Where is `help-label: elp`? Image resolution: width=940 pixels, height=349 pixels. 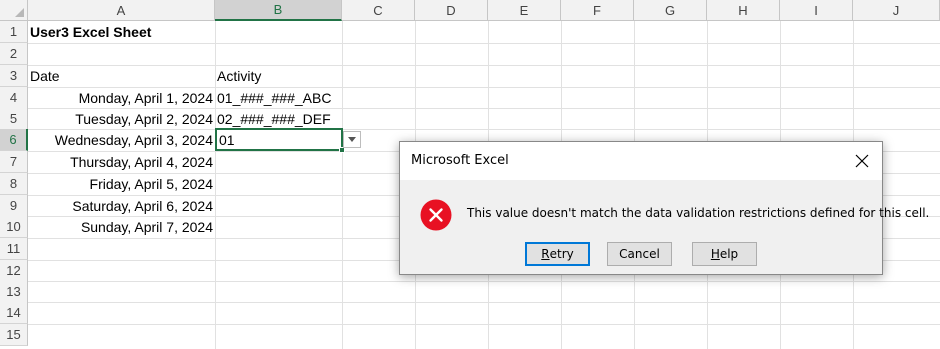
help-label: elp is located at coordinates (729, 254).